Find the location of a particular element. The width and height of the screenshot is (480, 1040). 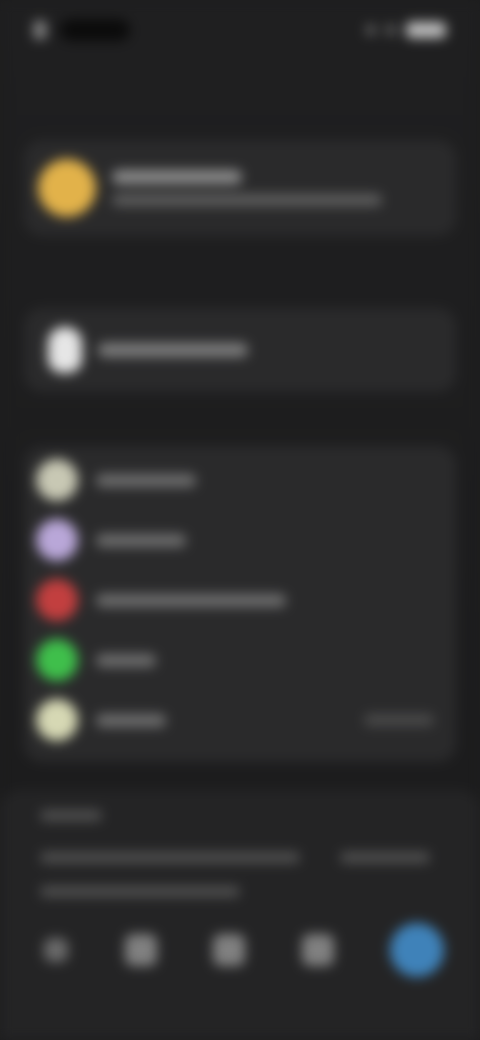

profile-name is located at coordinates (177, 177).